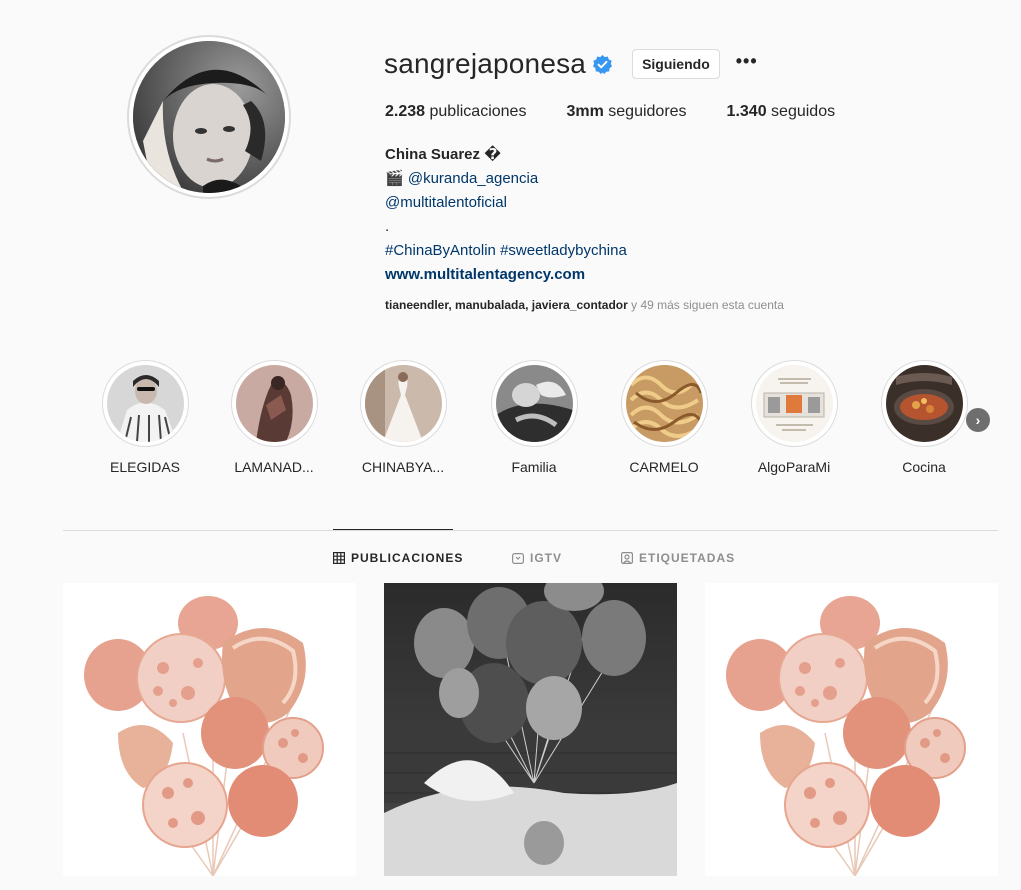 Image resolution: width=1021 pixels, height=890 pixels. Describe the element at coordinates (595, 251) in the screenshot. I see `bio-hashtags: #ChinaByAntolin #sweetladybychina` at that location.